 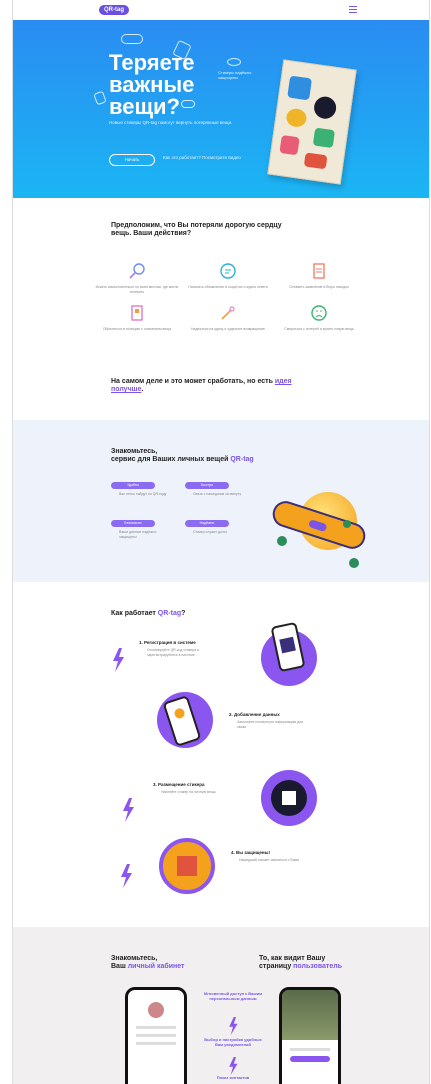 I want to click on sticker-sheet-image, so click(x=312, y=122).